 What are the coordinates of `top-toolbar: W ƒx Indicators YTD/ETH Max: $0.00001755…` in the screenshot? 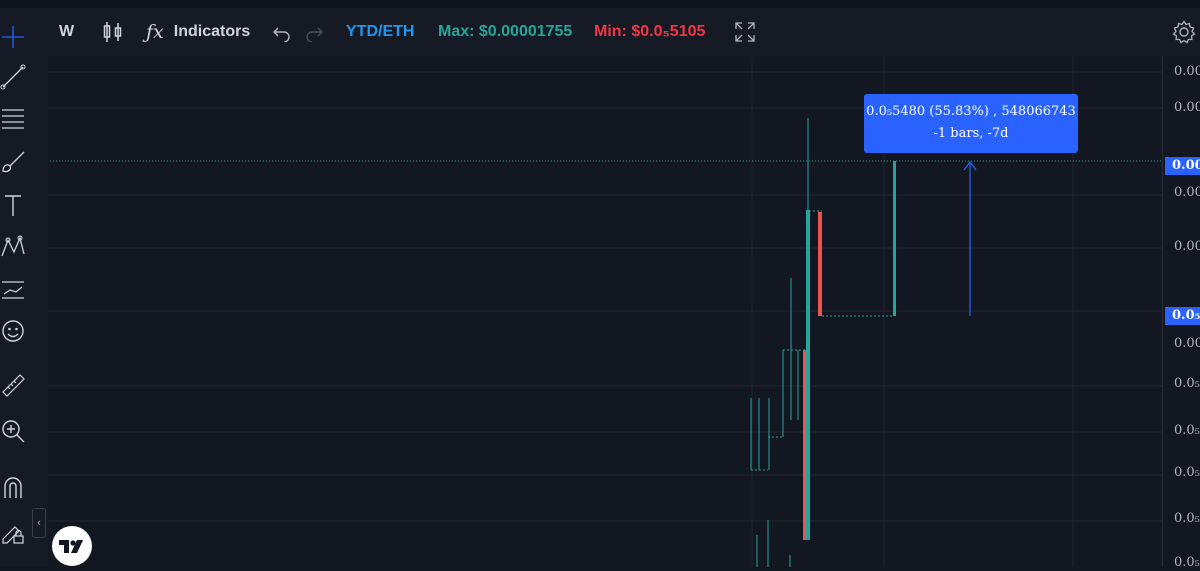 It's located at (624, 32).